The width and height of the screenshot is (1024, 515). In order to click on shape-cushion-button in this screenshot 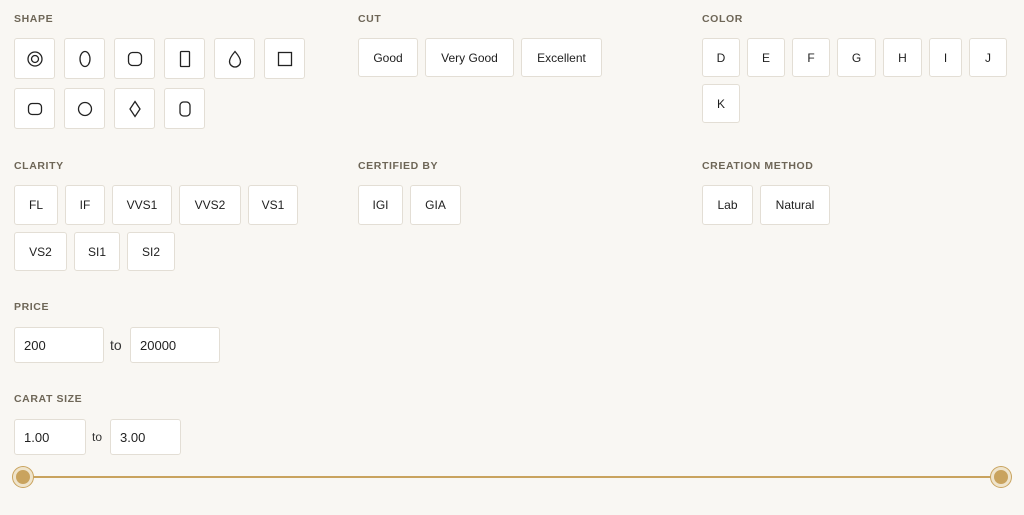, I will do `click(134, 58)`.